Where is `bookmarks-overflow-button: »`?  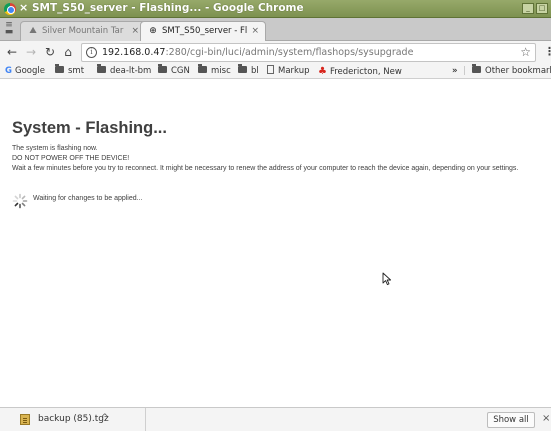 bookmarks-overflow-button: » is located at coordinates (455, 71).